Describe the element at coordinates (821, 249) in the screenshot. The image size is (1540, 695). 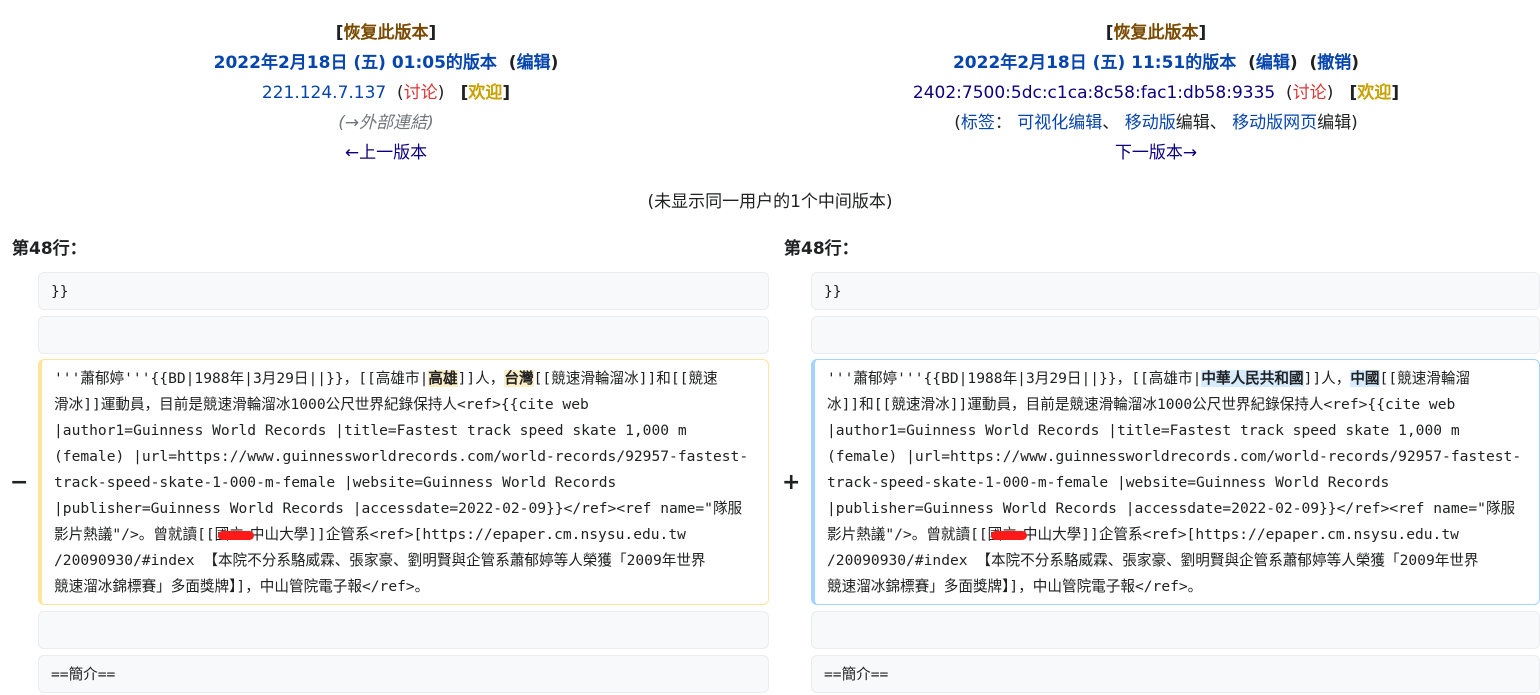
I see `right-line-number: 第48行：` at that location.